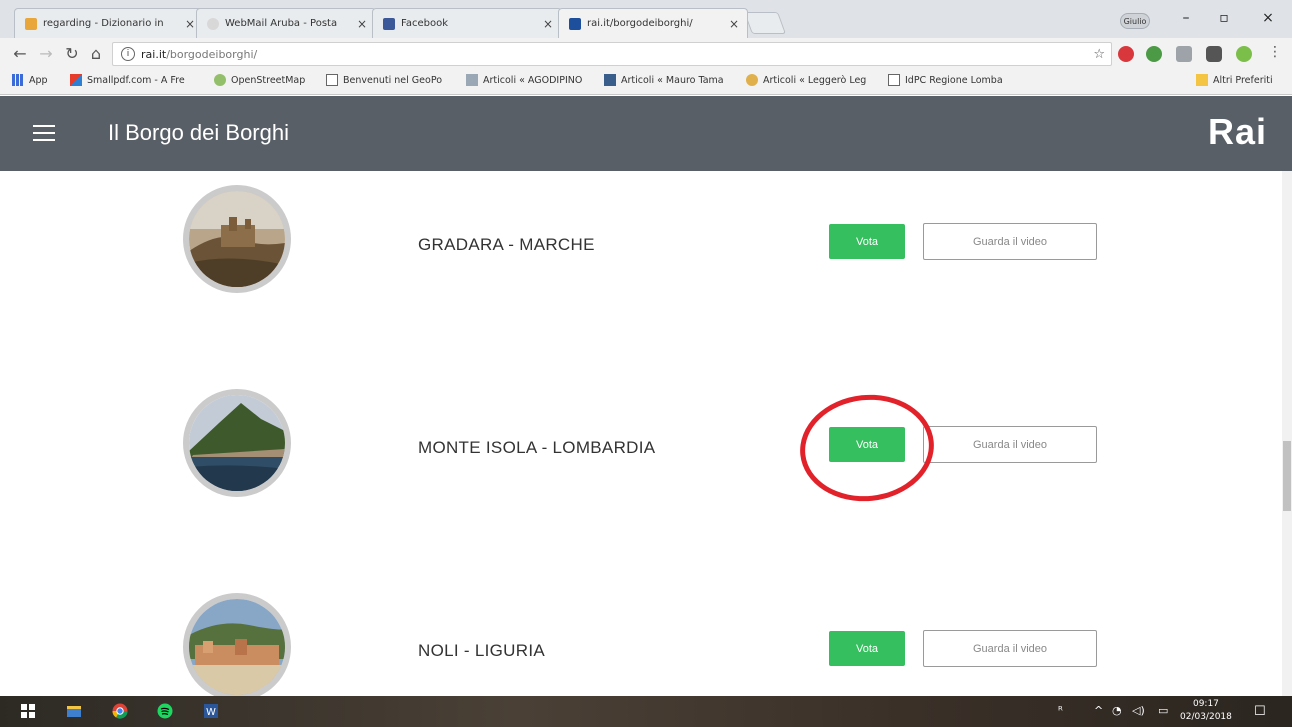  Describe the element at coordinates (44, 133) in the screenshot. I see `hamburger-menu-icon` at that location.